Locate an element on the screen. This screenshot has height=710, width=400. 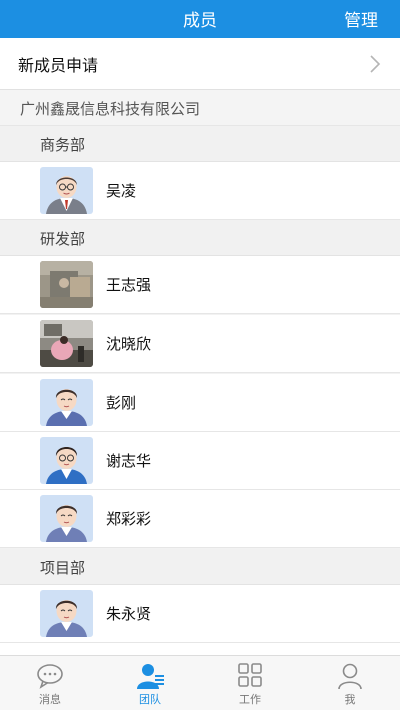
member-name: 吴凌 is located at coordinates (121, 191).